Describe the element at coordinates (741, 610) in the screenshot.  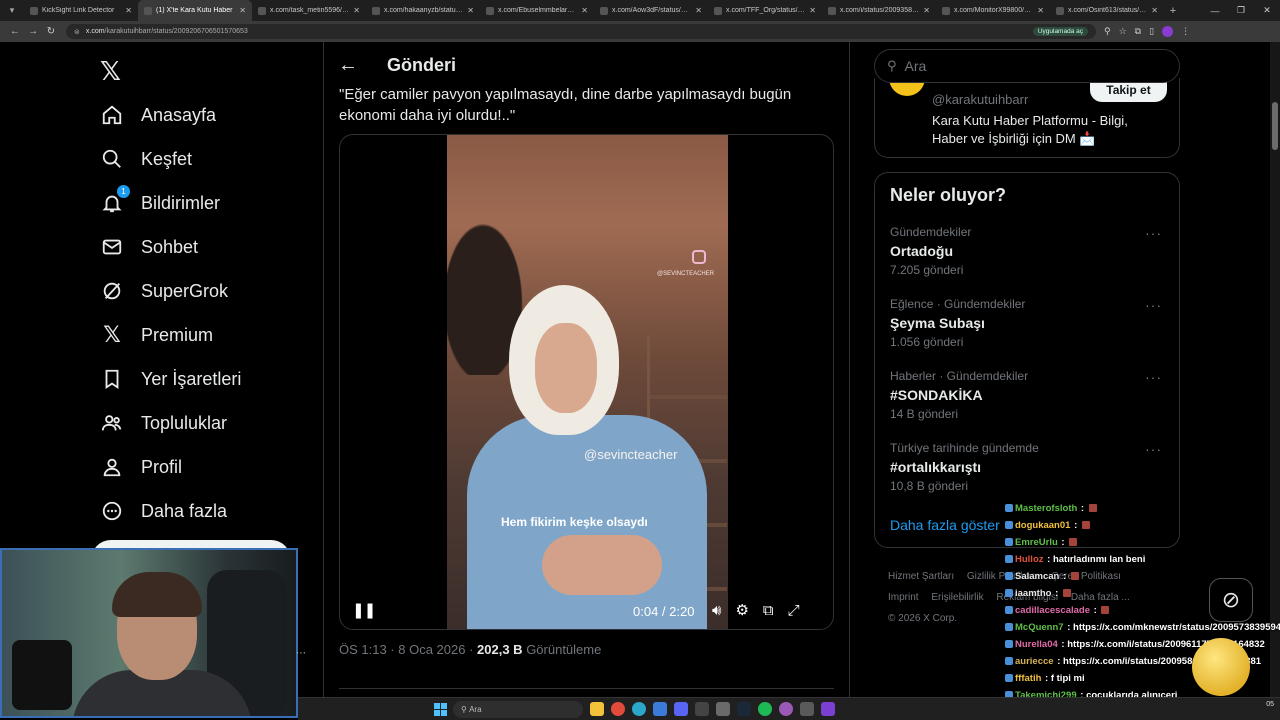
I see `settings-gear-icon: ⚙` at that location.